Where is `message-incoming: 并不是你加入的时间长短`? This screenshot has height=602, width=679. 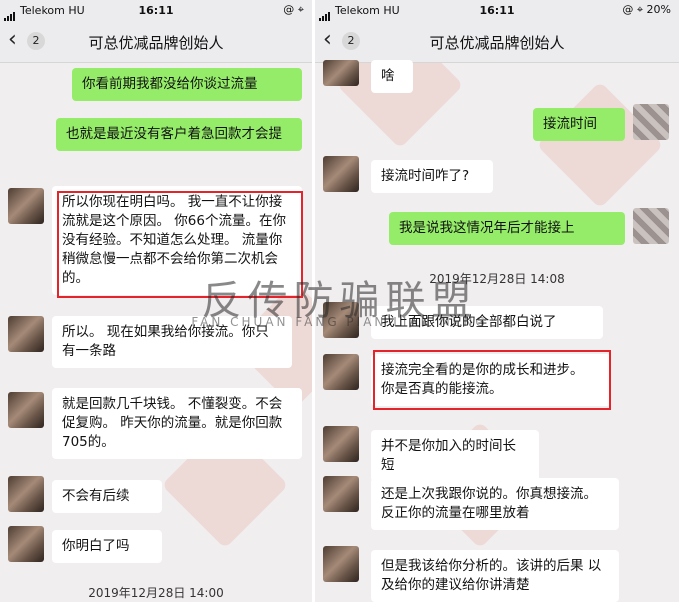
message-incoming: 并不是你加入的时间长短 is located at coordinates (455, 456).